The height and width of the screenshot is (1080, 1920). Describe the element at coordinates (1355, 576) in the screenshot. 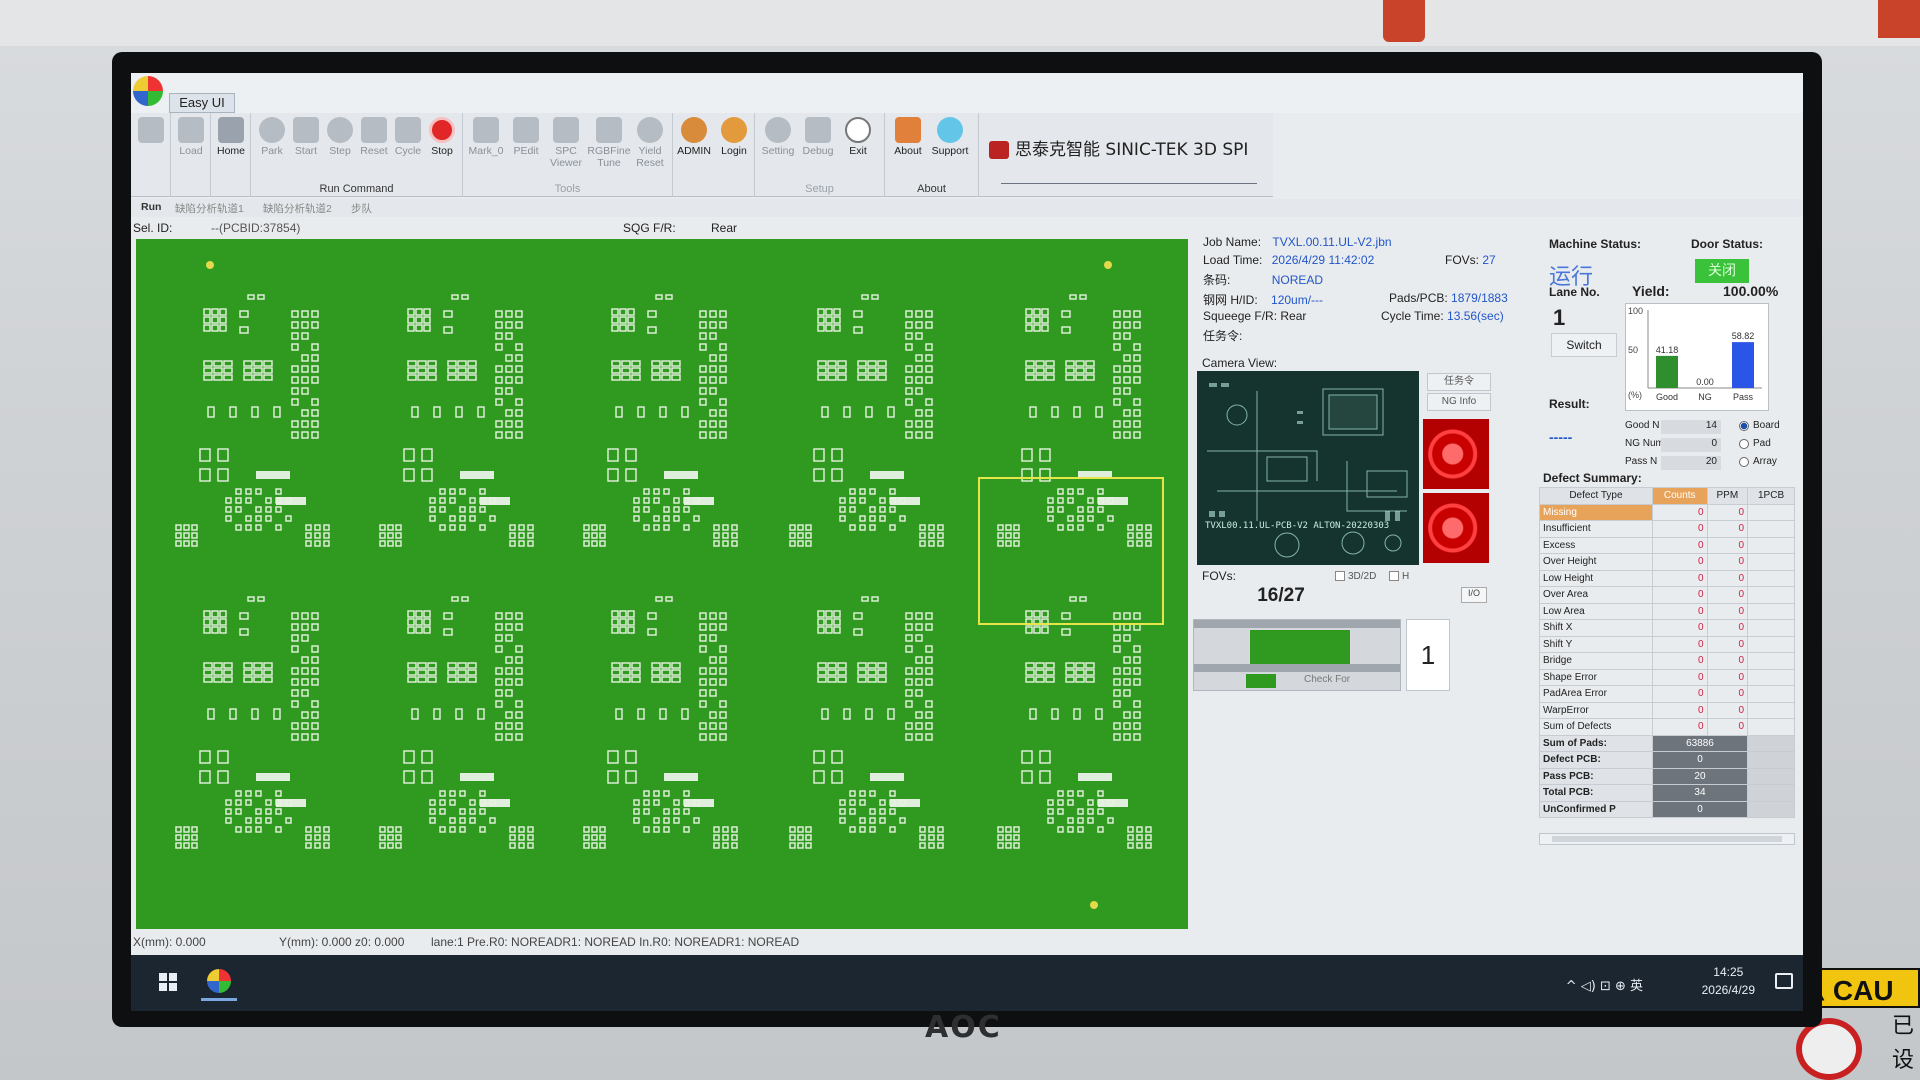

I see `checkbox-3d-2d: 3D/2D` at that location.